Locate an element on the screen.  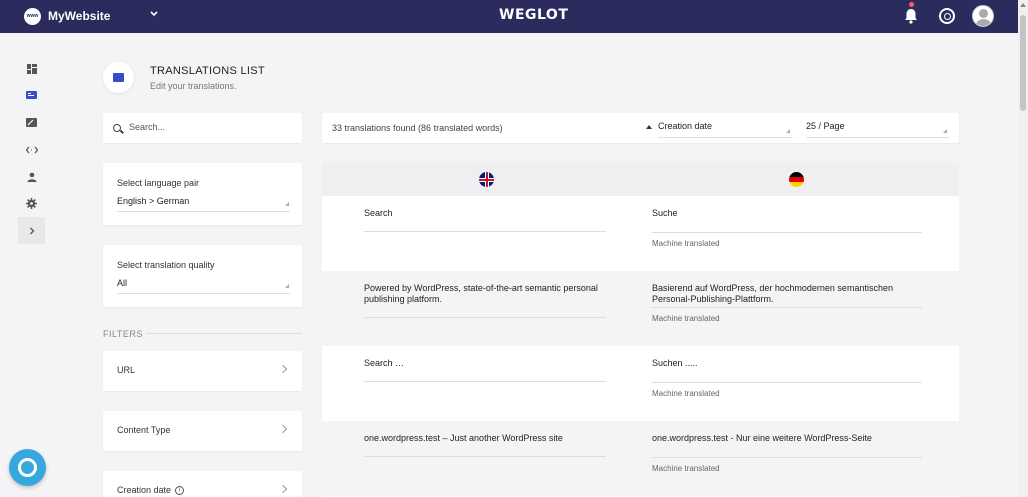
language-pair-label: Select language pair is located at coordinates (158, 183).